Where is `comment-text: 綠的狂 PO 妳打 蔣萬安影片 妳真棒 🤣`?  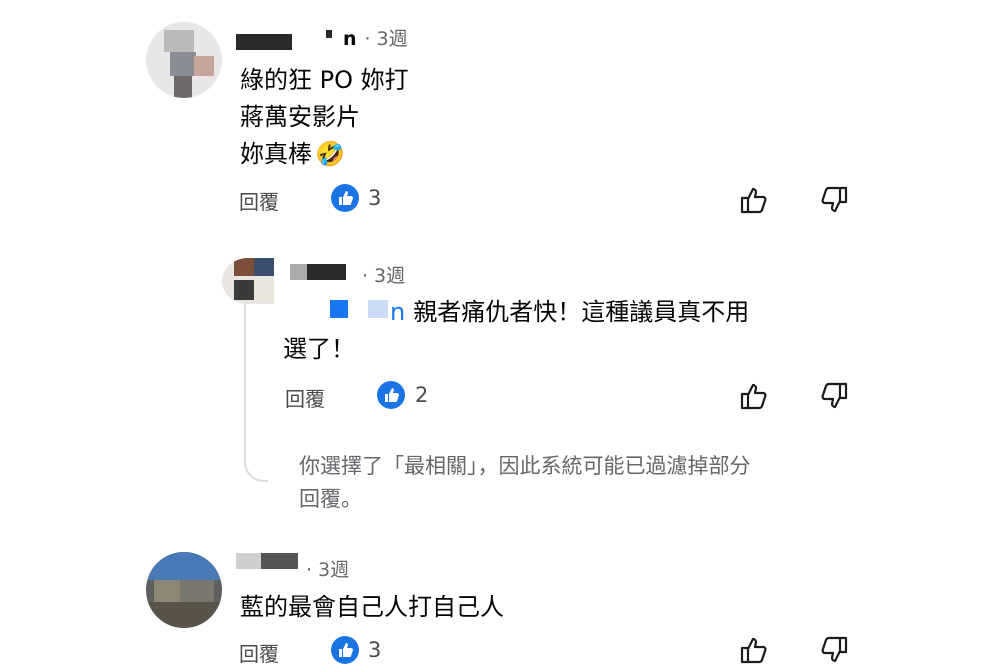 comment-text: 綠的狂 PO 妳打 蔣萬安影片 妳真棒 🤣 is located at coordinates (324, 117).